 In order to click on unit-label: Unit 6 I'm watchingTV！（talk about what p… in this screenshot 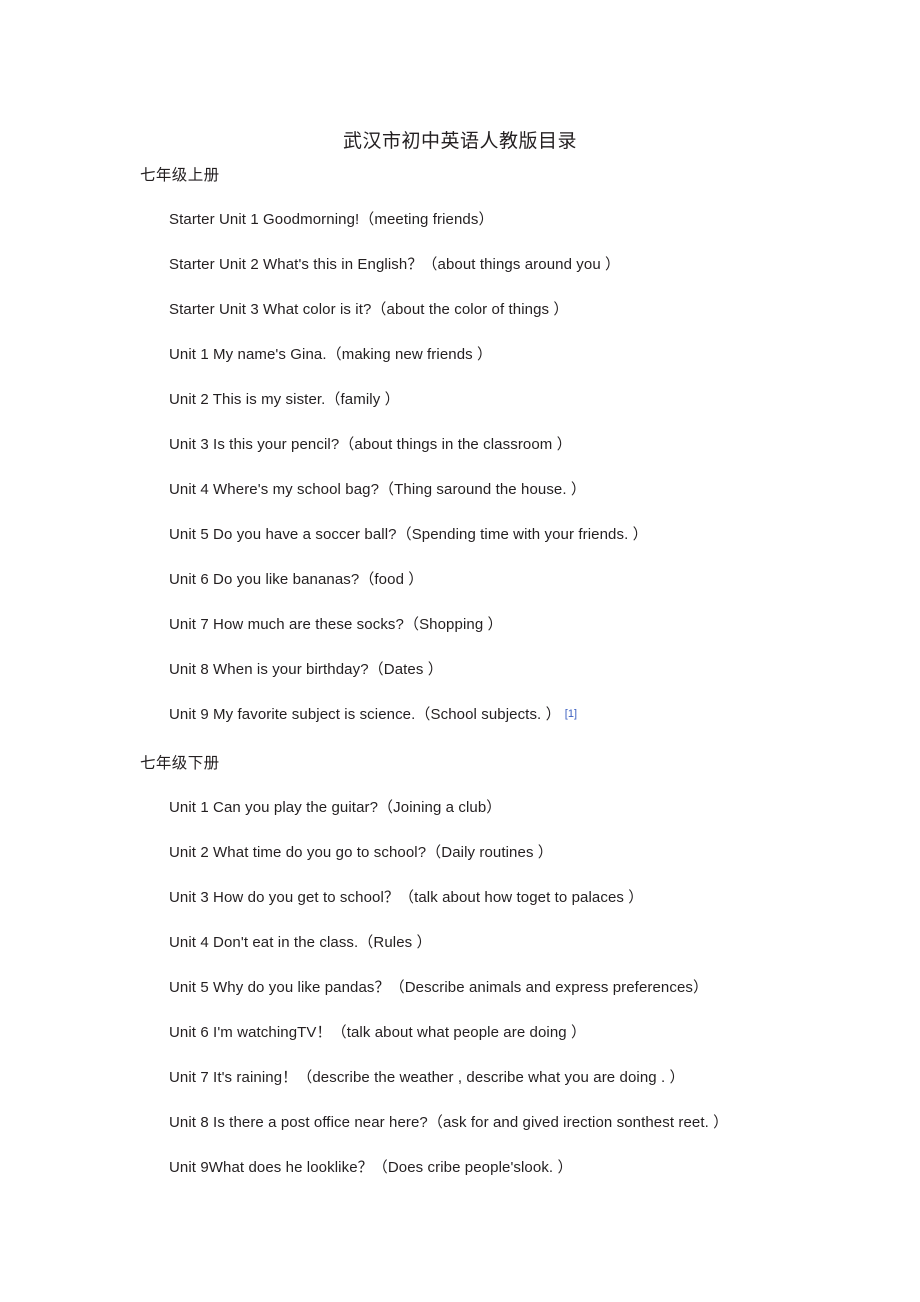, I will do `click(378, 1032)`.